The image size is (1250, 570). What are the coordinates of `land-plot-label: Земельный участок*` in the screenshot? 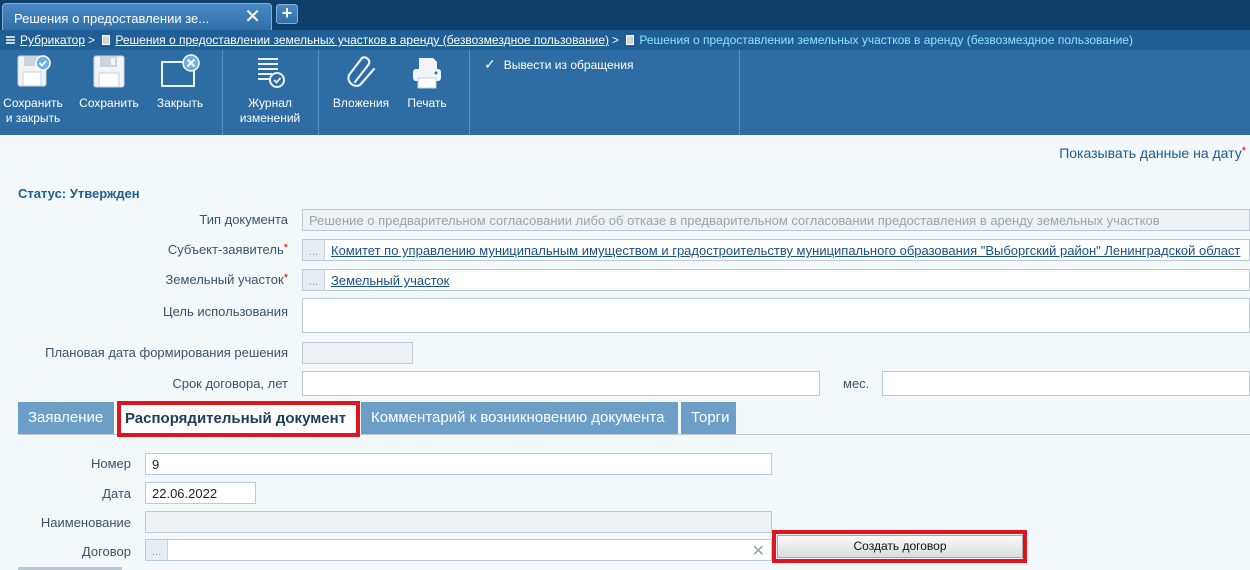 It's located at (226, 279).